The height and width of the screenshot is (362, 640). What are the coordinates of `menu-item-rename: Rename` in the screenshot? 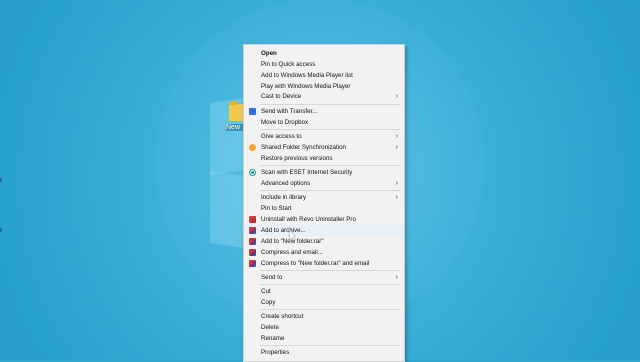 It's located at (324, 338).